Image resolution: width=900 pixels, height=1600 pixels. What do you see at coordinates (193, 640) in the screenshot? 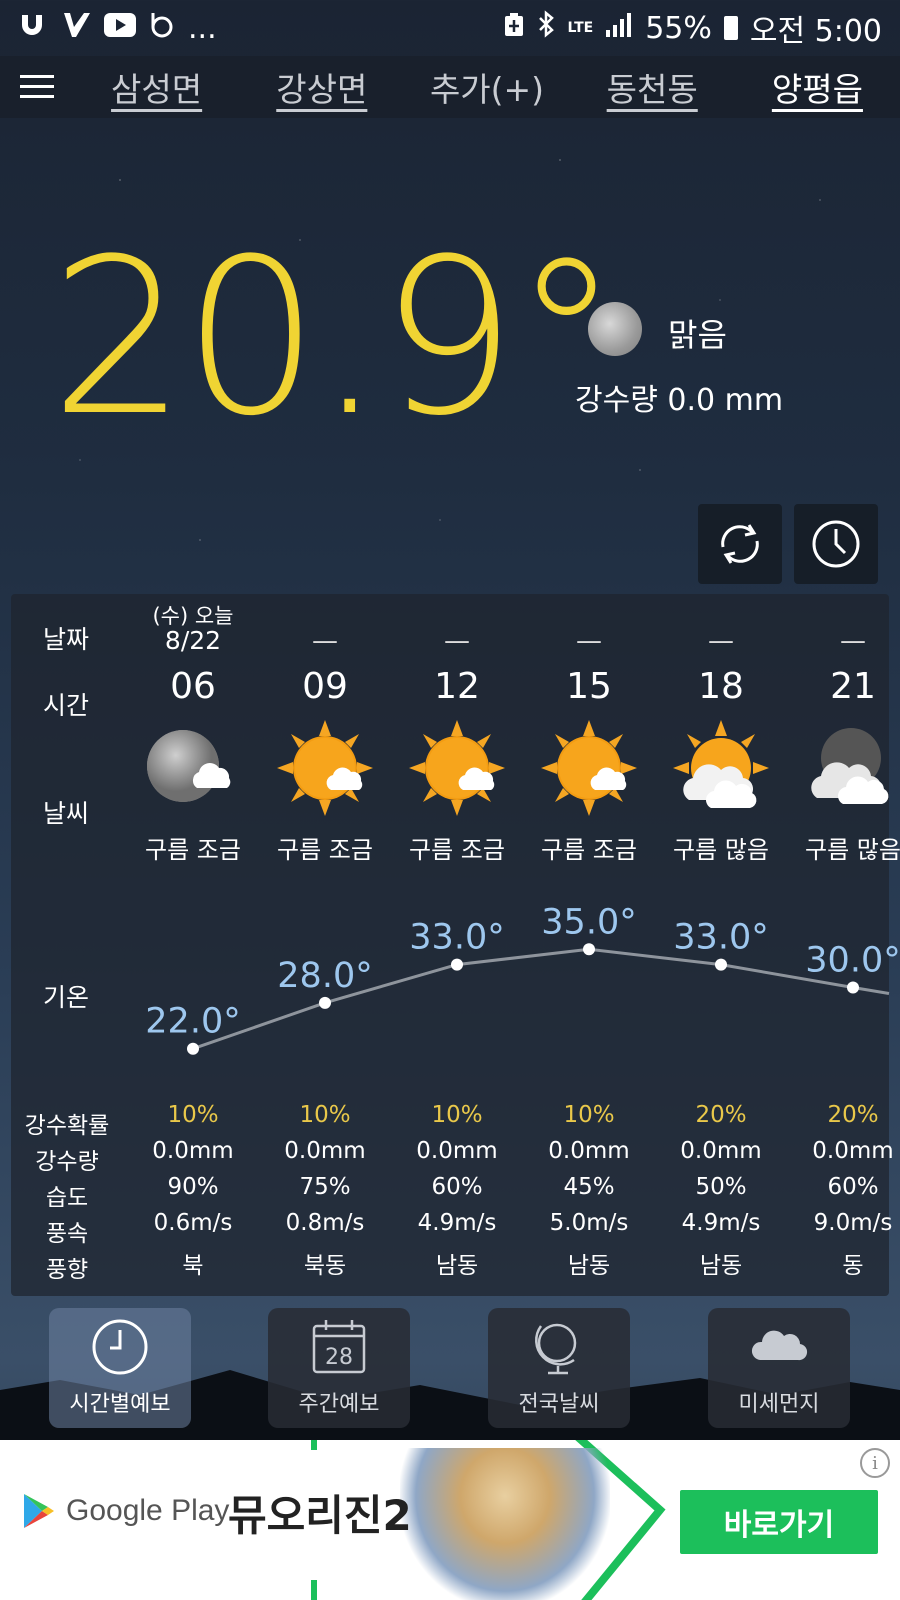
I see `forecast-date: 8/22` at bounding box center [193, 640].